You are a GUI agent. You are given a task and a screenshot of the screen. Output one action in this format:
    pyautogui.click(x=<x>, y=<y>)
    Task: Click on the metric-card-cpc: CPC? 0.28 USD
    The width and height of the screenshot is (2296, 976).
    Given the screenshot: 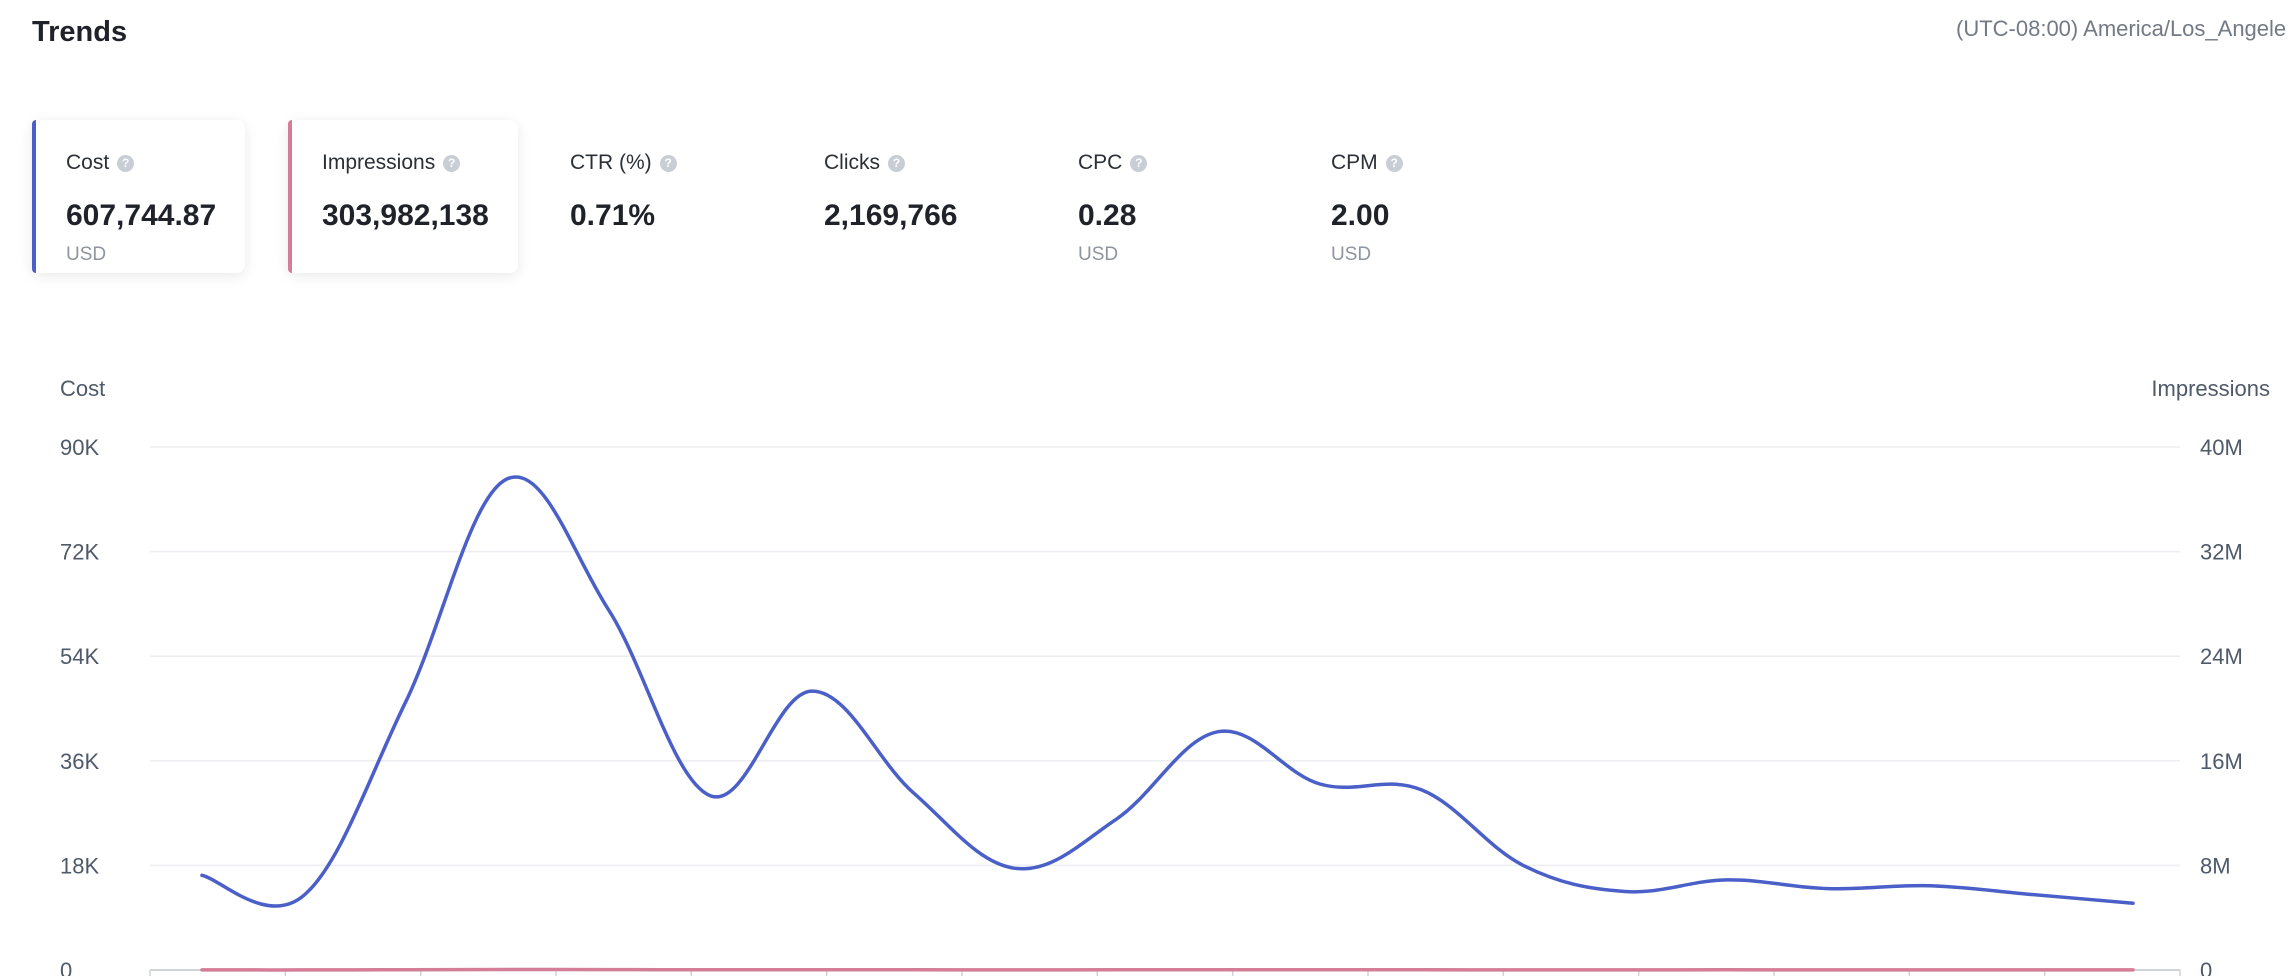 What is the action you would take?
    pyautogui.click(x=1204, y=196)
    